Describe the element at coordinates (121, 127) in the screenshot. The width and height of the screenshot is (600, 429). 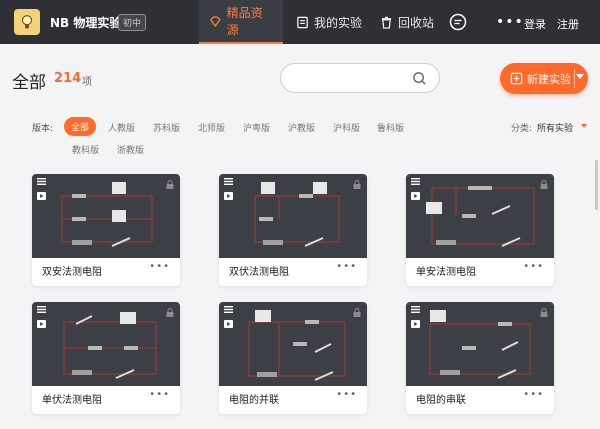
I see `filter-chip: 人教版` at that location.